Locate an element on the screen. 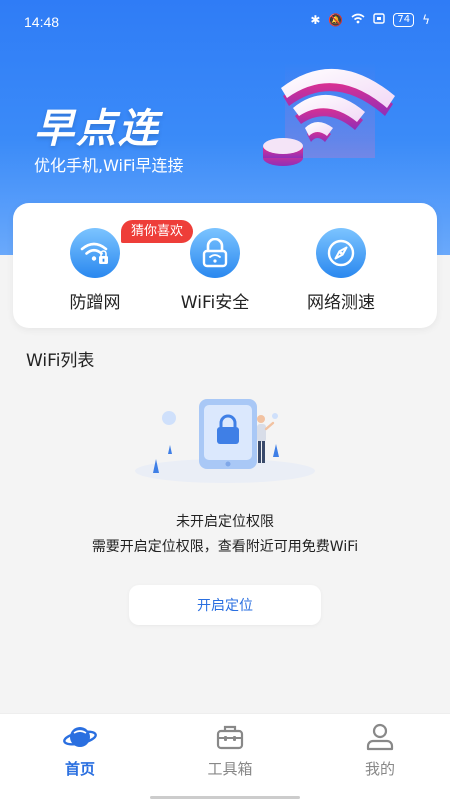 The width and height of the screenshot is (450, 800). quick-action-speed-test: 网络测速 is located at coordinates (341, 270).